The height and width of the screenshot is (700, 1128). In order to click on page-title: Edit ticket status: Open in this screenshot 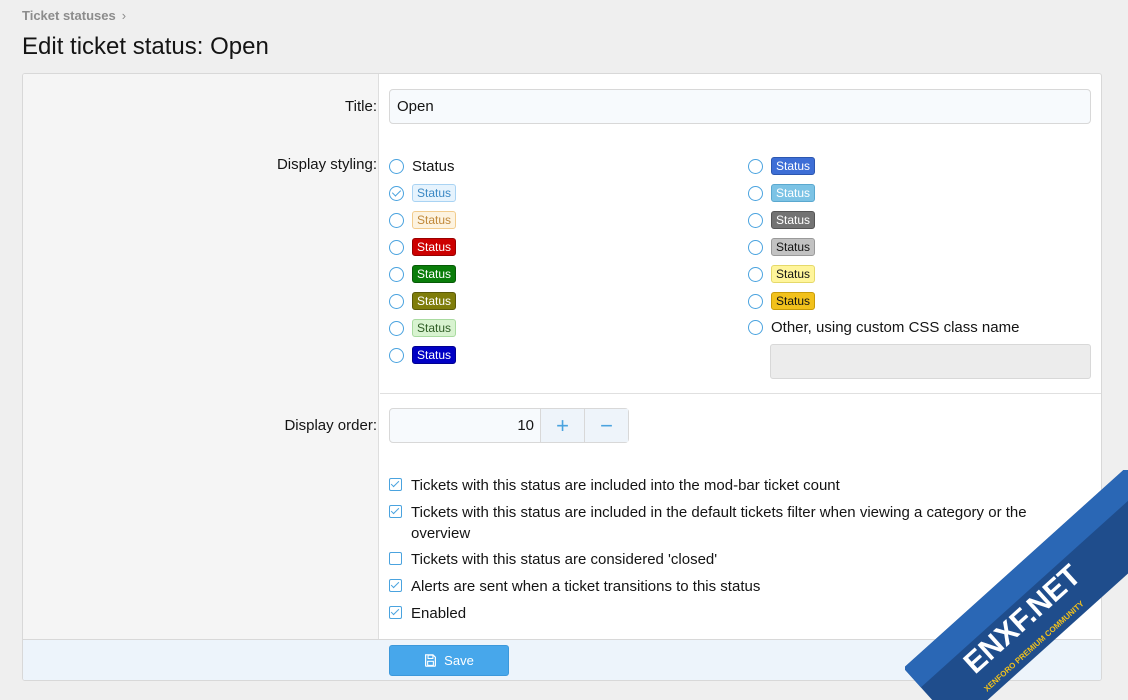, I will do `click(145, 46)`.